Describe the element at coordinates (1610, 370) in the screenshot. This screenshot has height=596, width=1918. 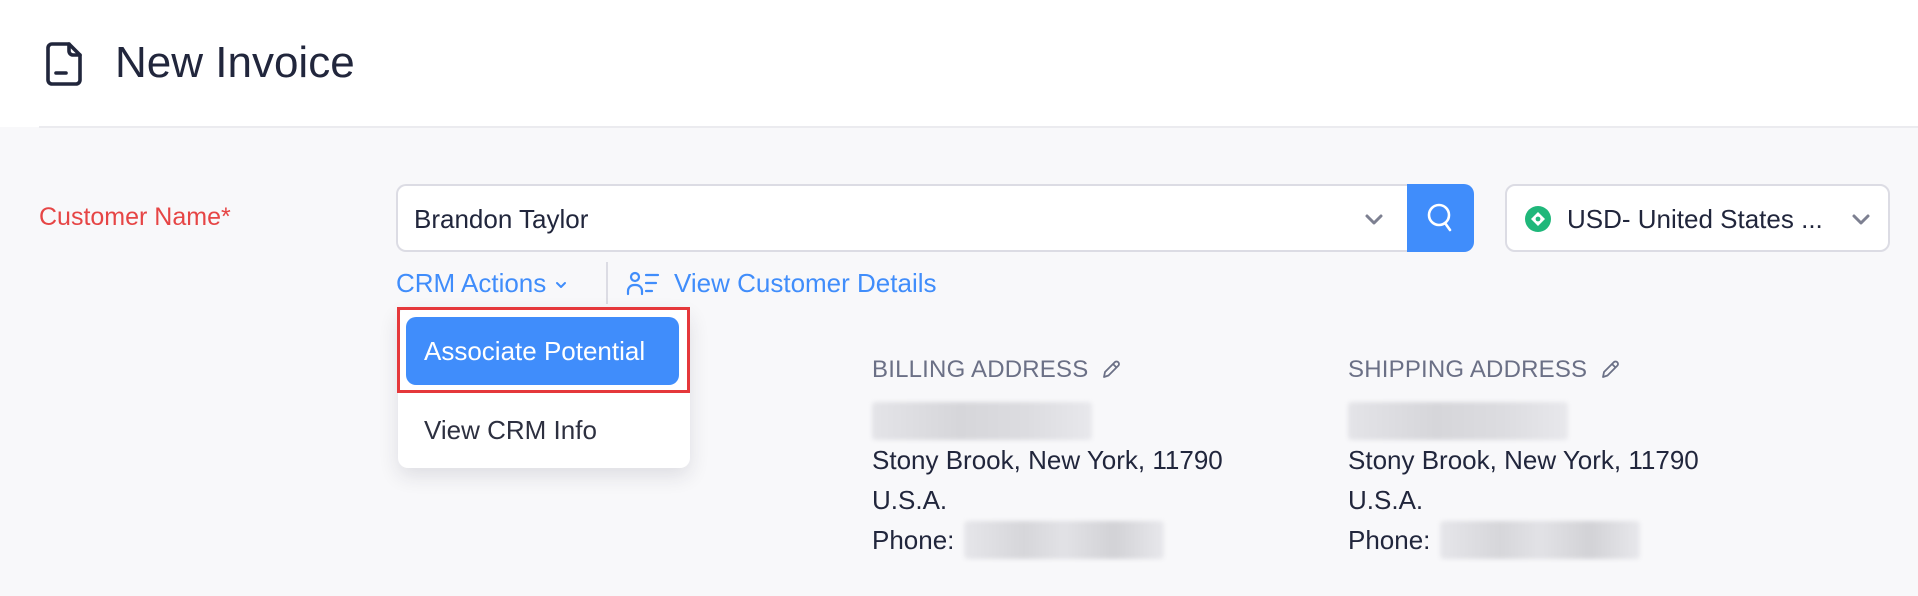
I see `edit-shipping-address-icon` at that location.